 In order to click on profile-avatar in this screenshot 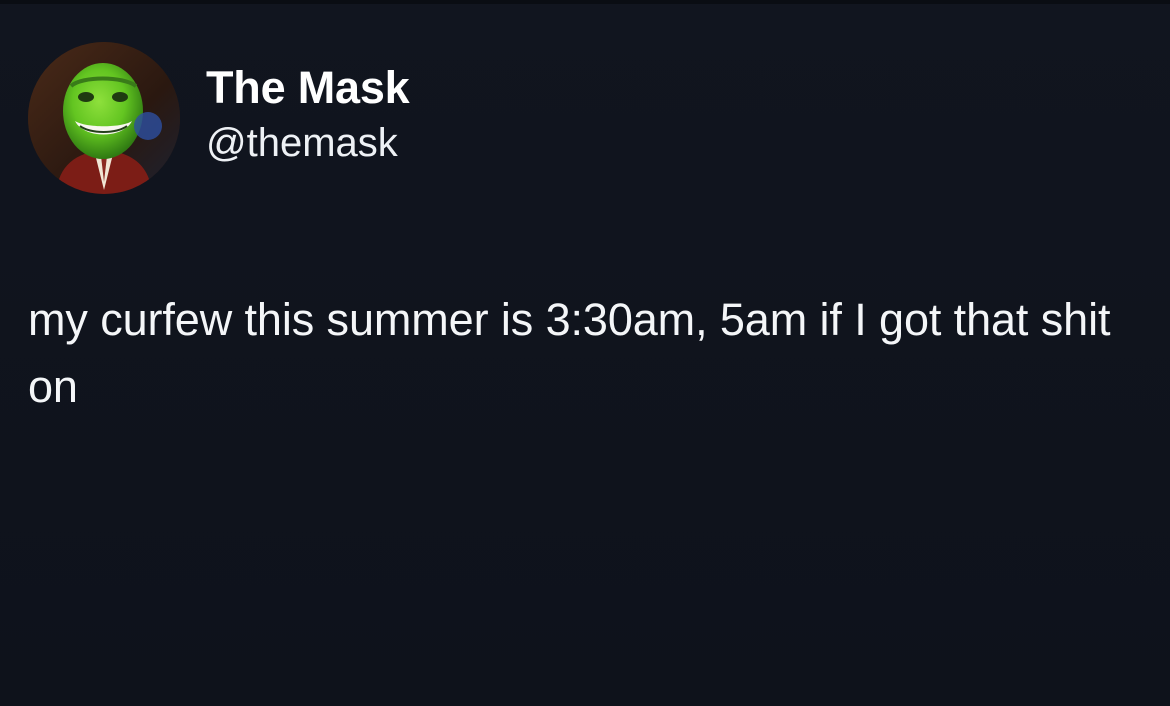, I will do `click(104, 118)`.